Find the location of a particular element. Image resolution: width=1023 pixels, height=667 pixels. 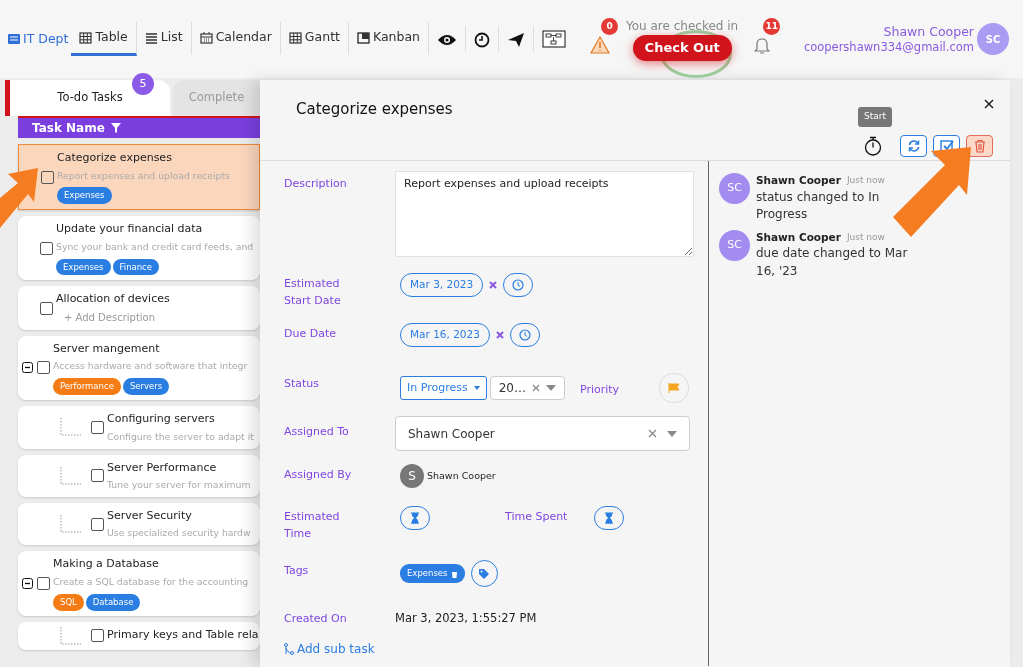

field-label: Assigned To is located at coordinates (317, 432).